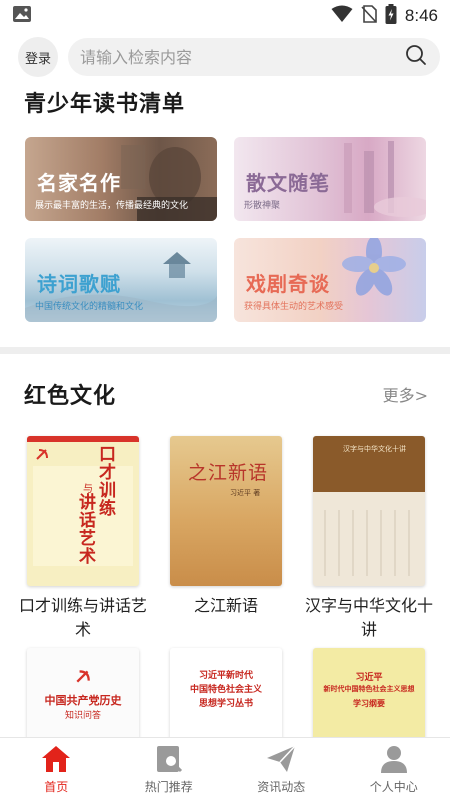 Image resolution: width=450 pixels, height=800 pixels. I want to click on nav-home: 首页, so click(56, 769).